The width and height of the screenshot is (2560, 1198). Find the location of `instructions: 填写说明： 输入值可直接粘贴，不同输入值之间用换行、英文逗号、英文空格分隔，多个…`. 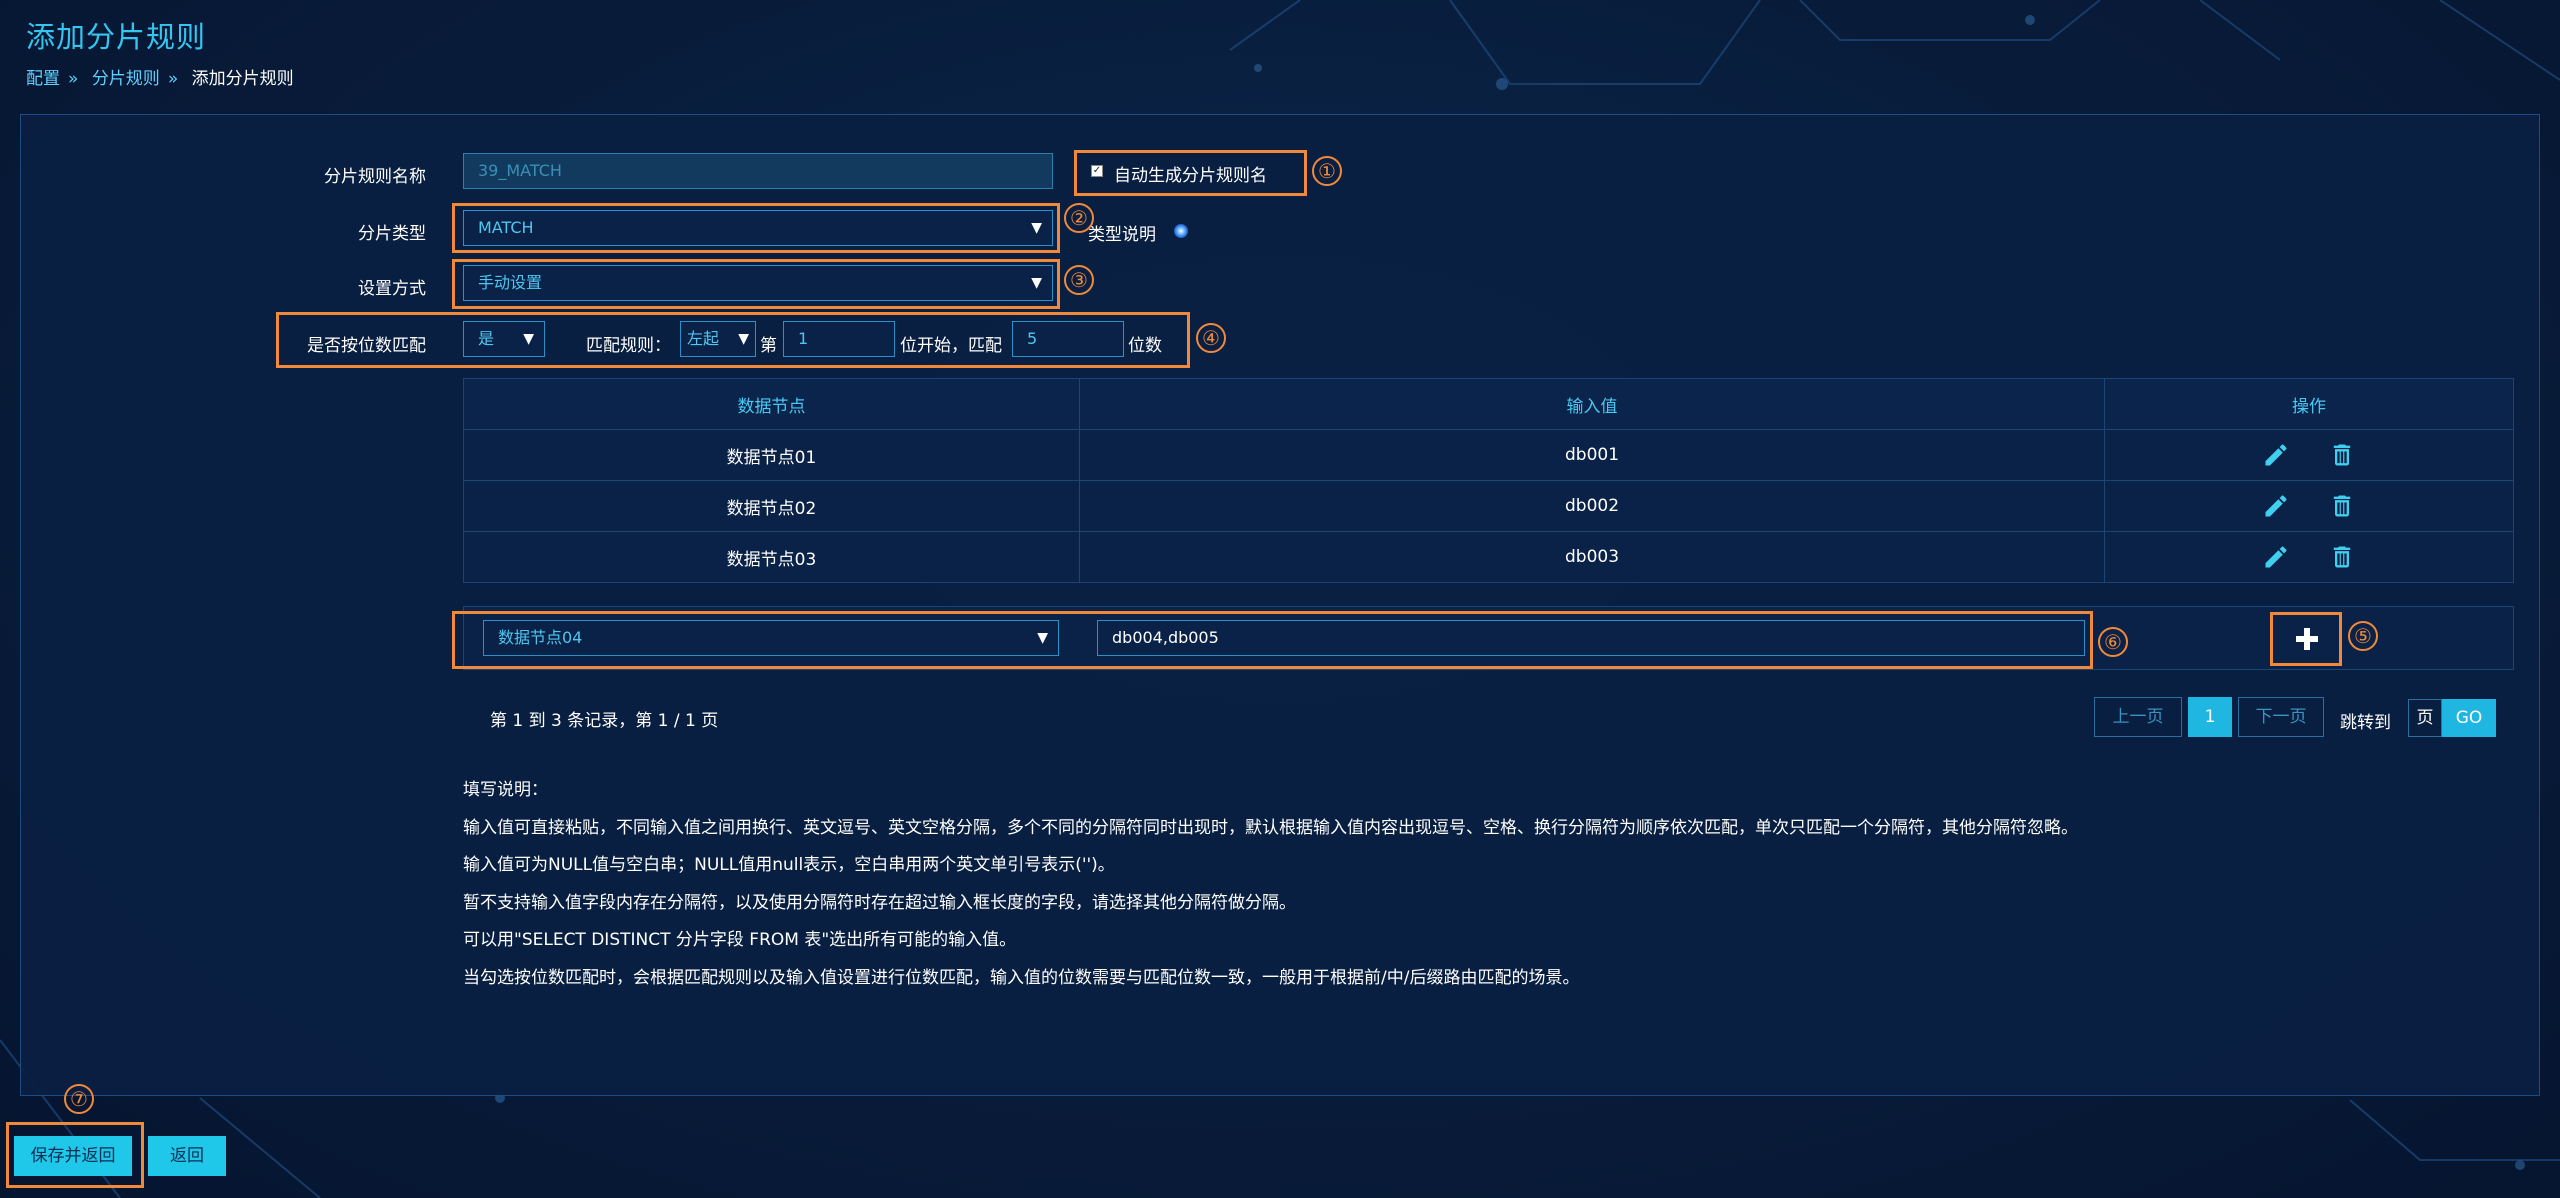

instructions: 填写说明： 输入值可直接粘贴，不同输入值之间用换行、英文逗号、英文空格分隔，多个… is located at coordinates (1270, 890).